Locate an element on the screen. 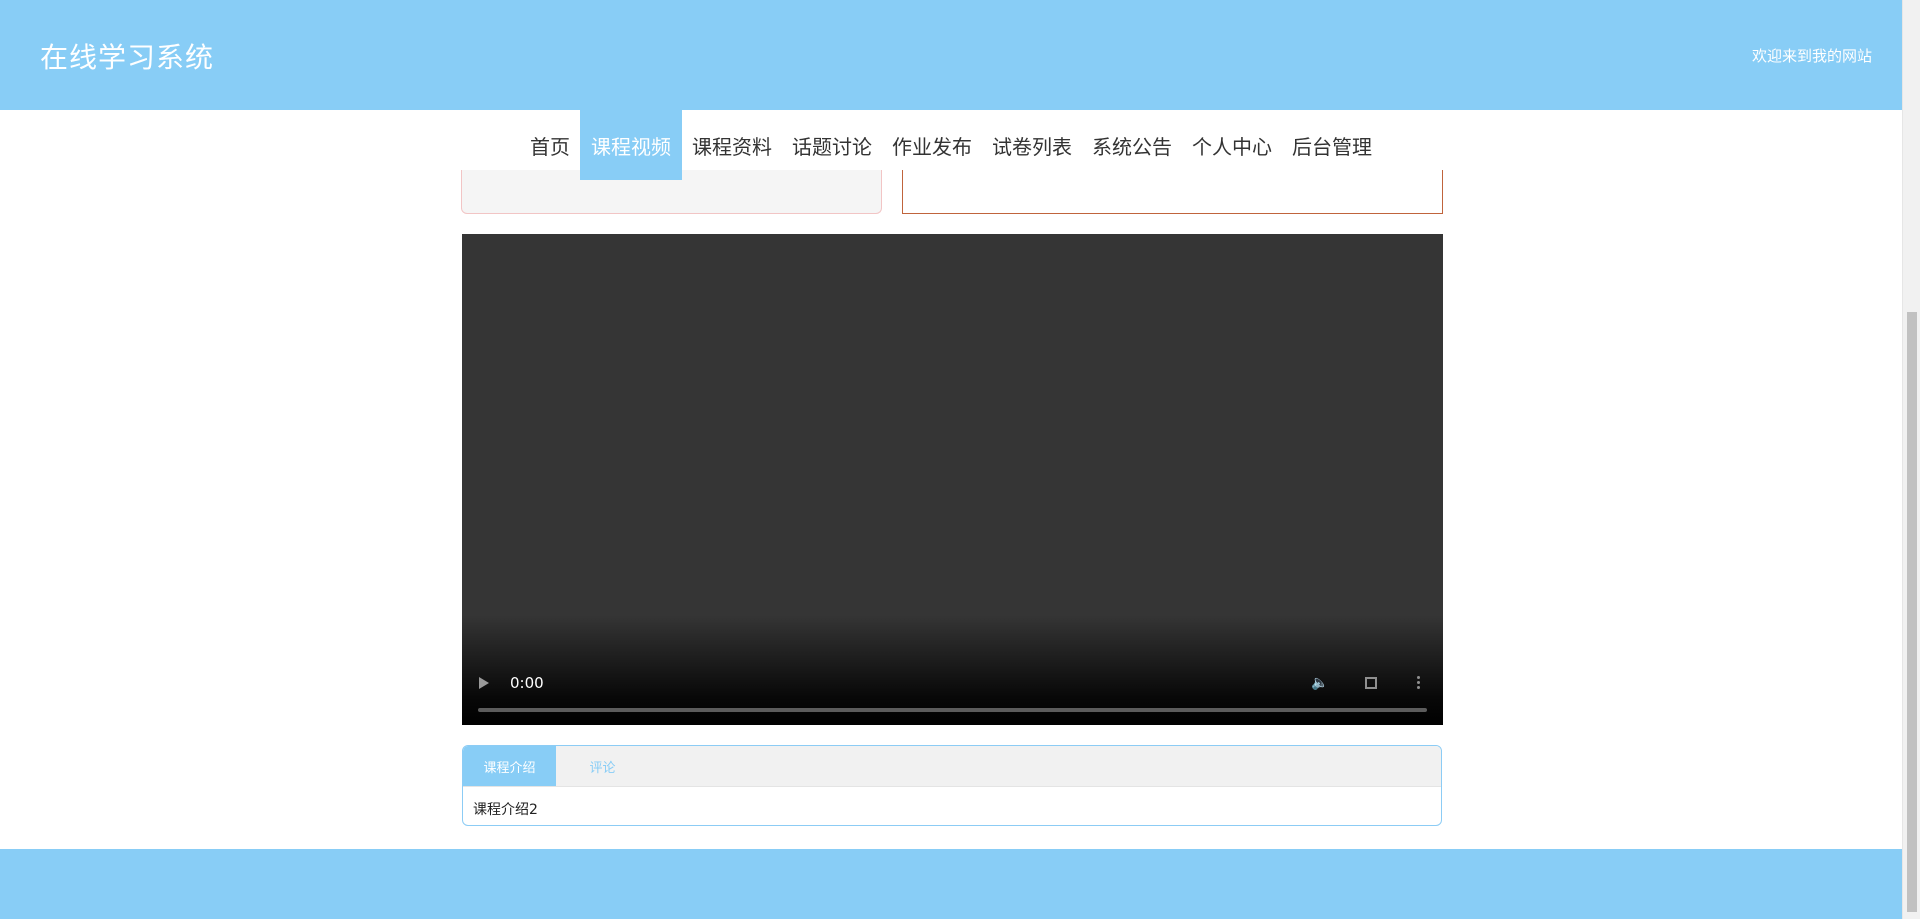 The width and height of the screenshot is (1920, 919). scrollbar-thumb is located at coordinates (1912, 612).